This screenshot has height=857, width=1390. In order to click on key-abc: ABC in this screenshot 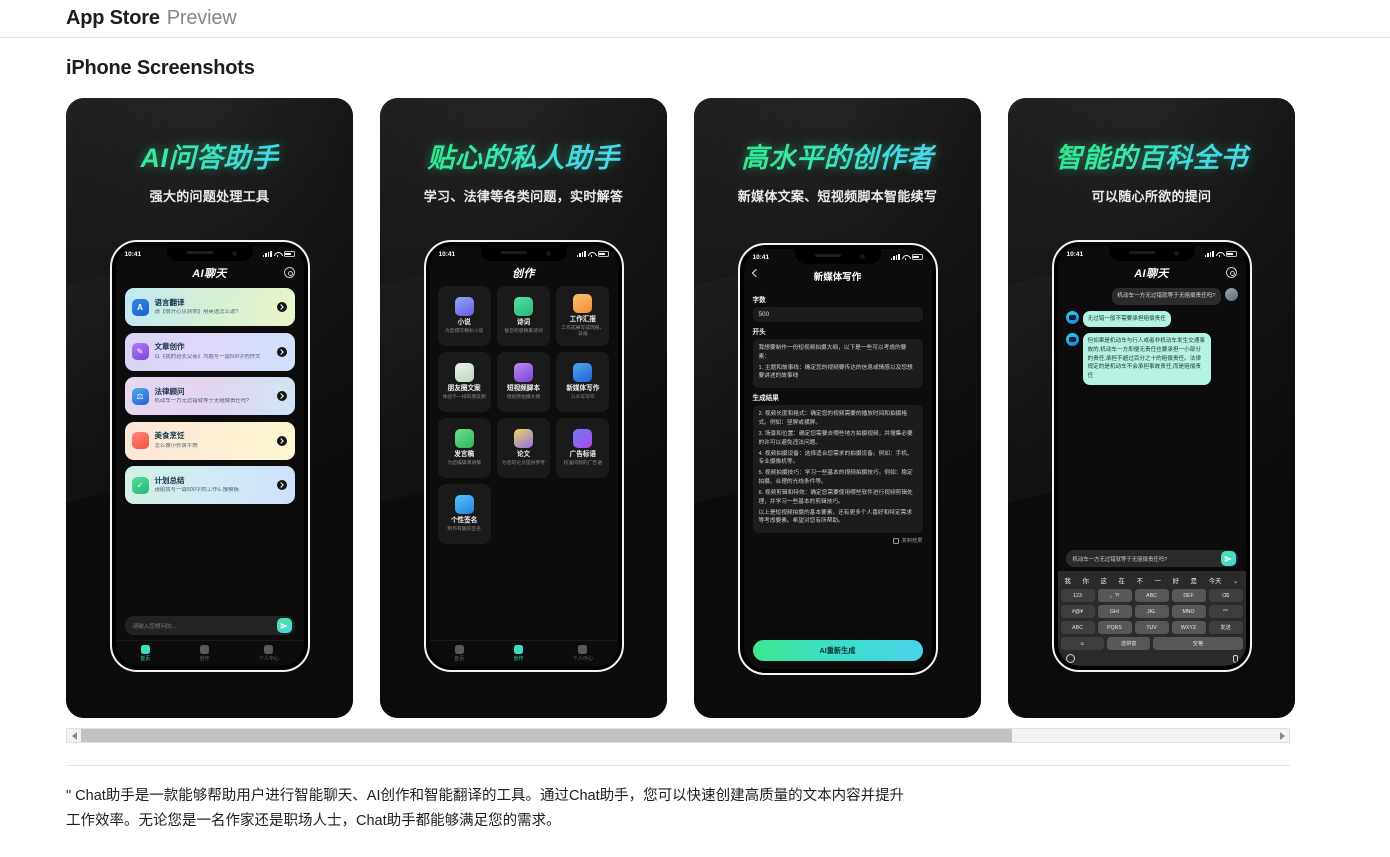, I will do `click(1151, 595)`.